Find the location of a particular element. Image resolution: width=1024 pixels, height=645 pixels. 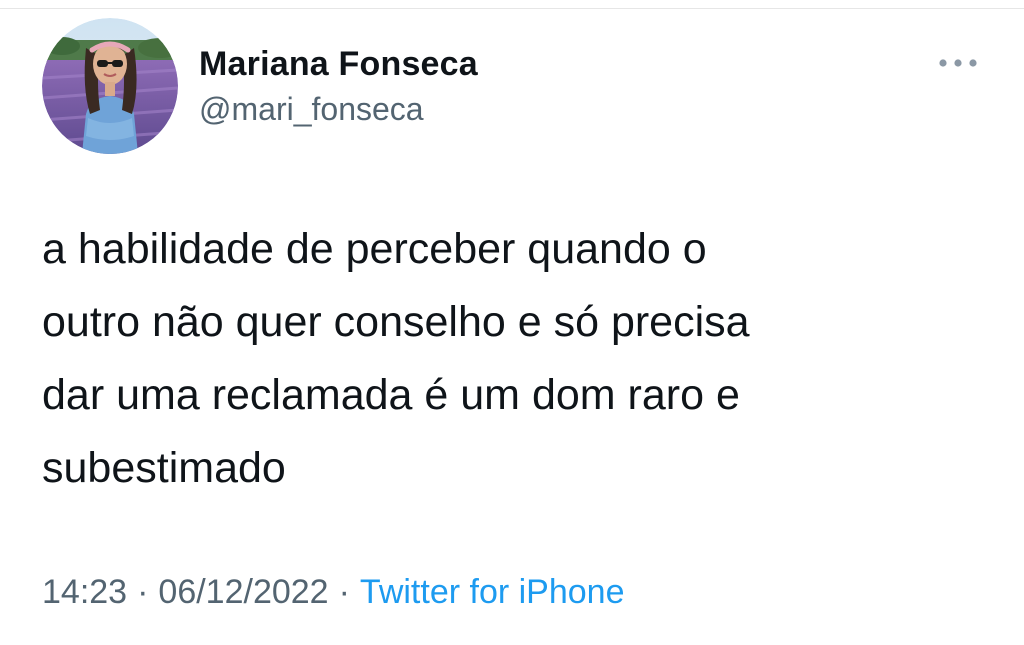

more-options-icon is located at coordinates (958, 63).